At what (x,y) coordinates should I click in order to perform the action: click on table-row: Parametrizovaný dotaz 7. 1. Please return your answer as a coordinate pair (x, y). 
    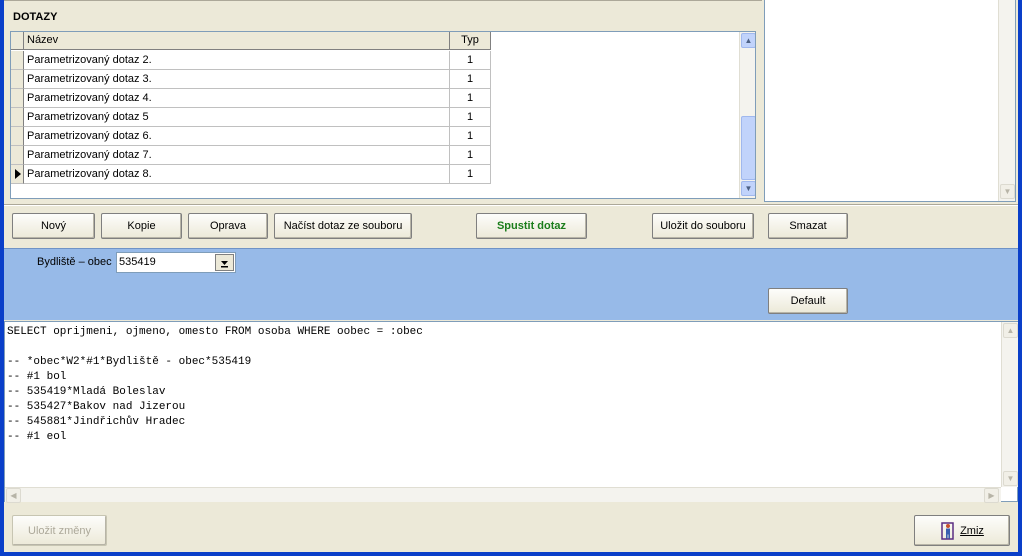
    Looking at the image, I should click on (251, 155).